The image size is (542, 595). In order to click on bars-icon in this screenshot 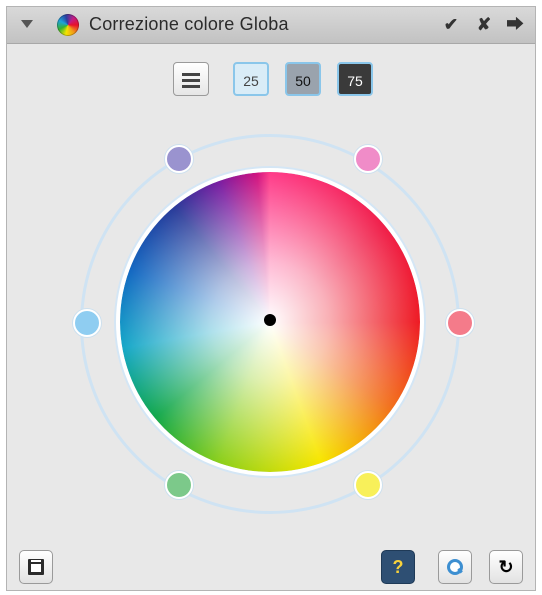, I will do `click(191, 74)`.